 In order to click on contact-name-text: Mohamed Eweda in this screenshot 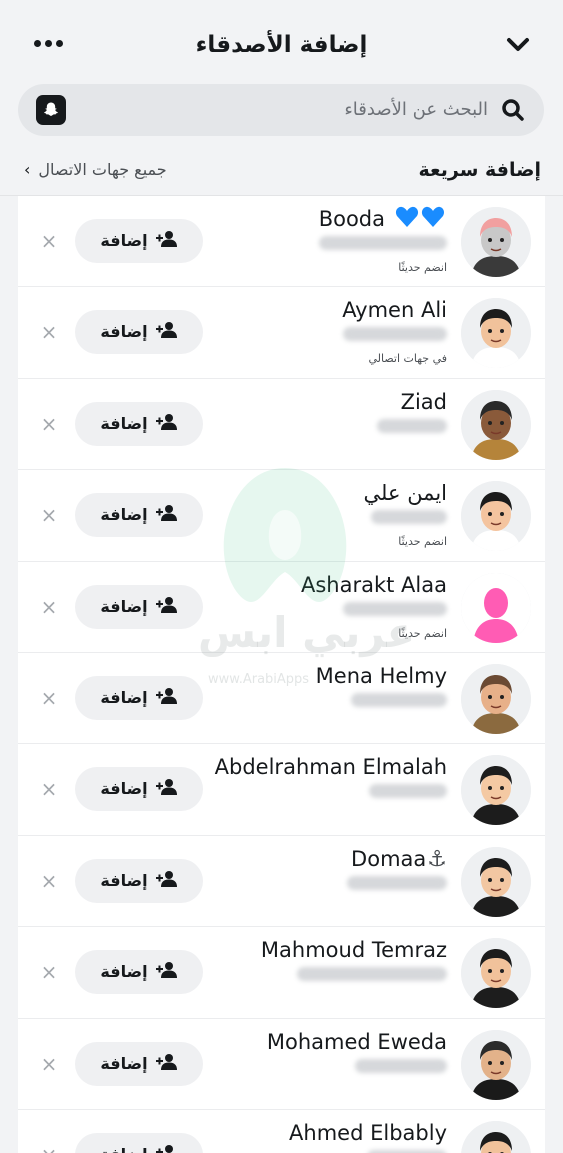, I will do `click(356, 1041)`.